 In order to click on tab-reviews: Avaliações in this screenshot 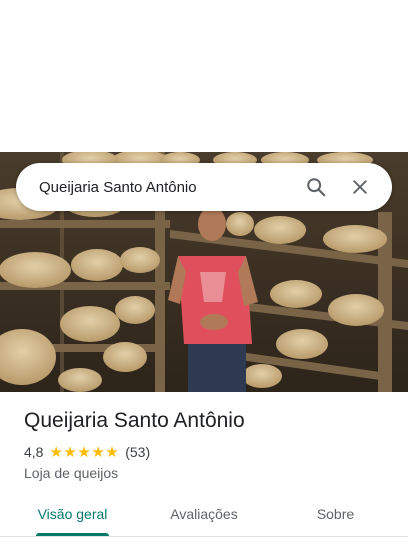, I will do `click(204, 514)`.